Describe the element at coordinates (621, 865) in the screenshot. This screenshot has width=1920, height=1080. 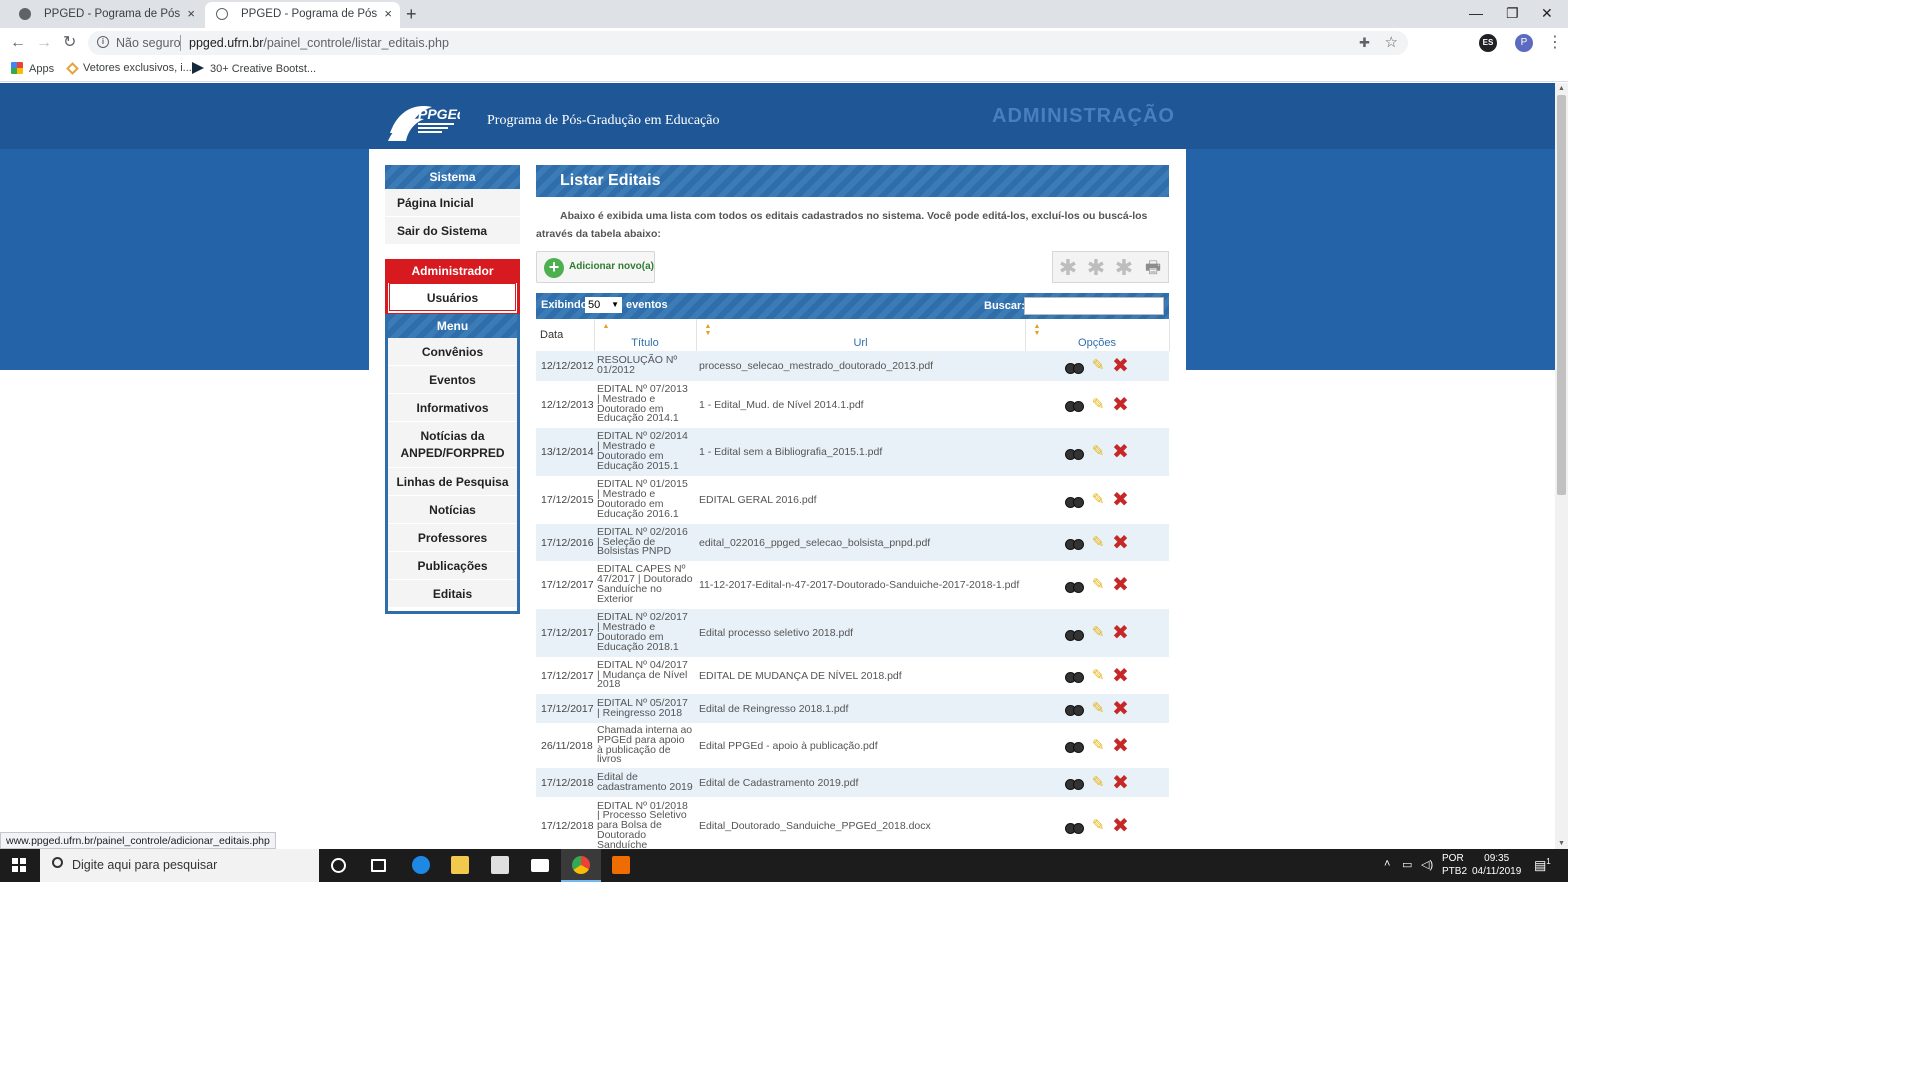
I see `xampp-icon` at that location.